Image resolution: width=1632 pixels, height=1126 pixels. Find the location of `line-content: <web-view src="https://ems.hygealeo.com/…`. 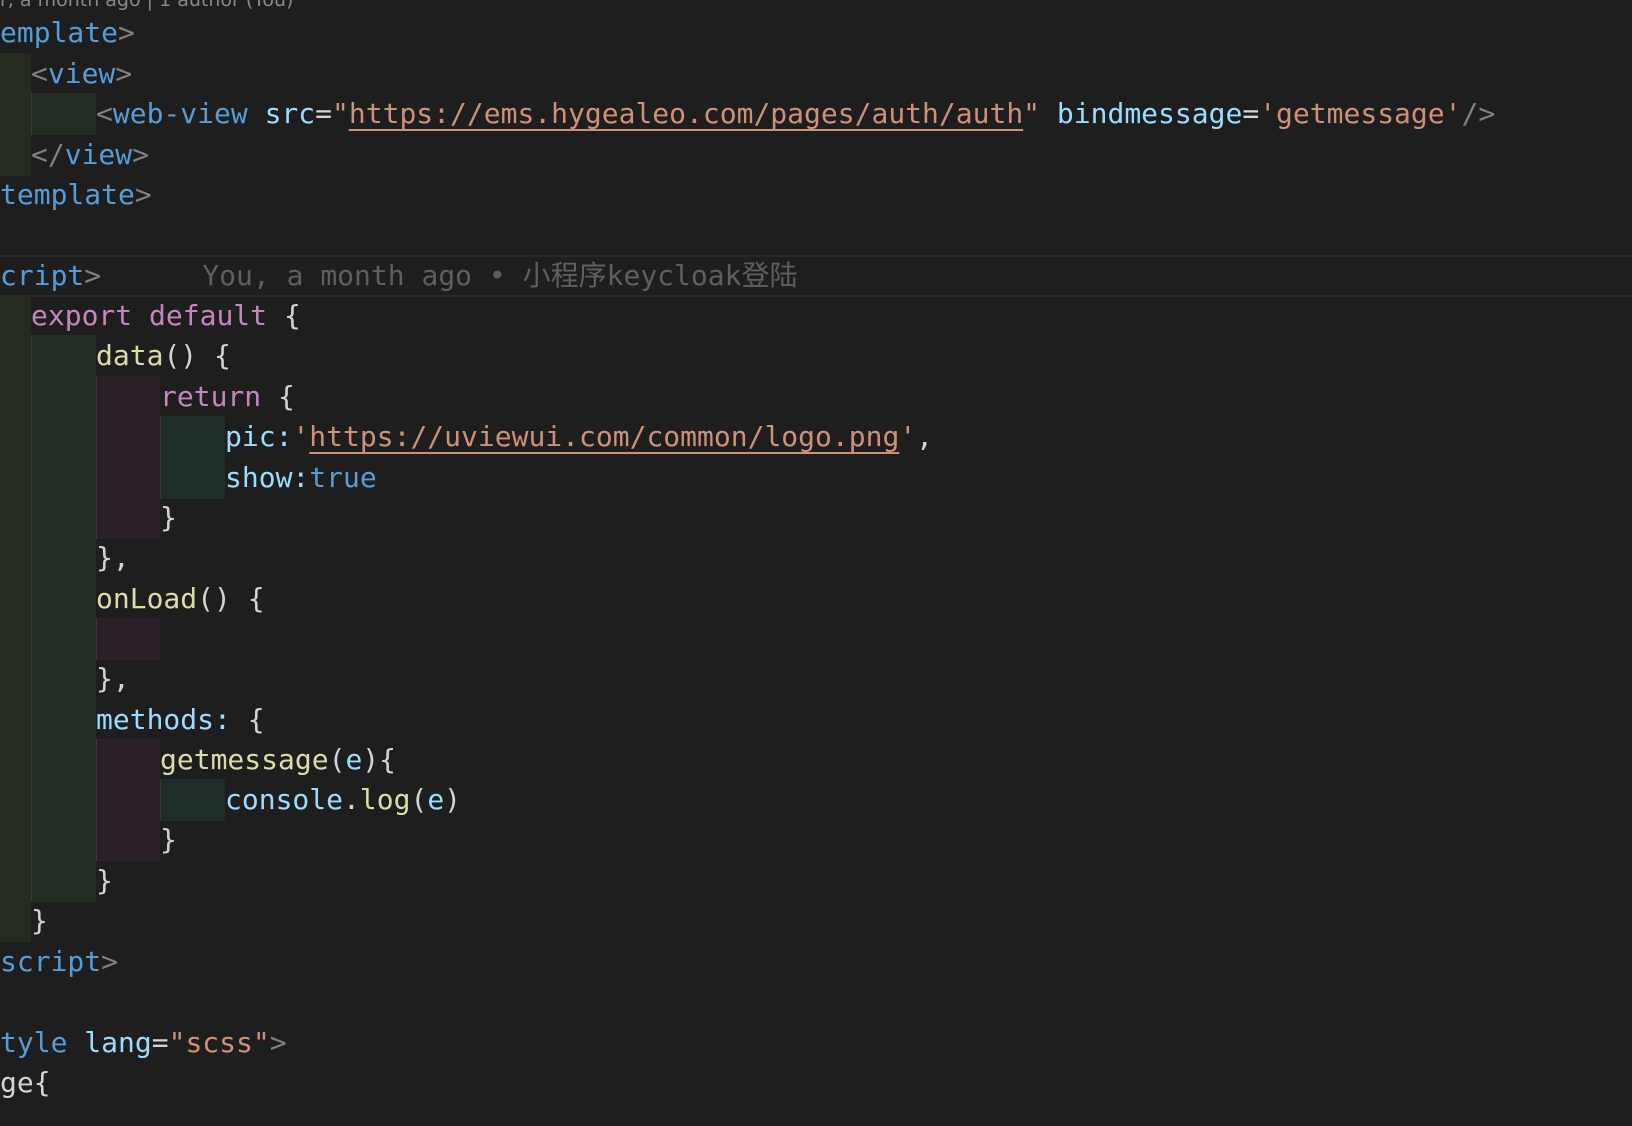

line-content: <web-view src="https://ems.hygealeo.com/… is located at coordinates (796, 113).